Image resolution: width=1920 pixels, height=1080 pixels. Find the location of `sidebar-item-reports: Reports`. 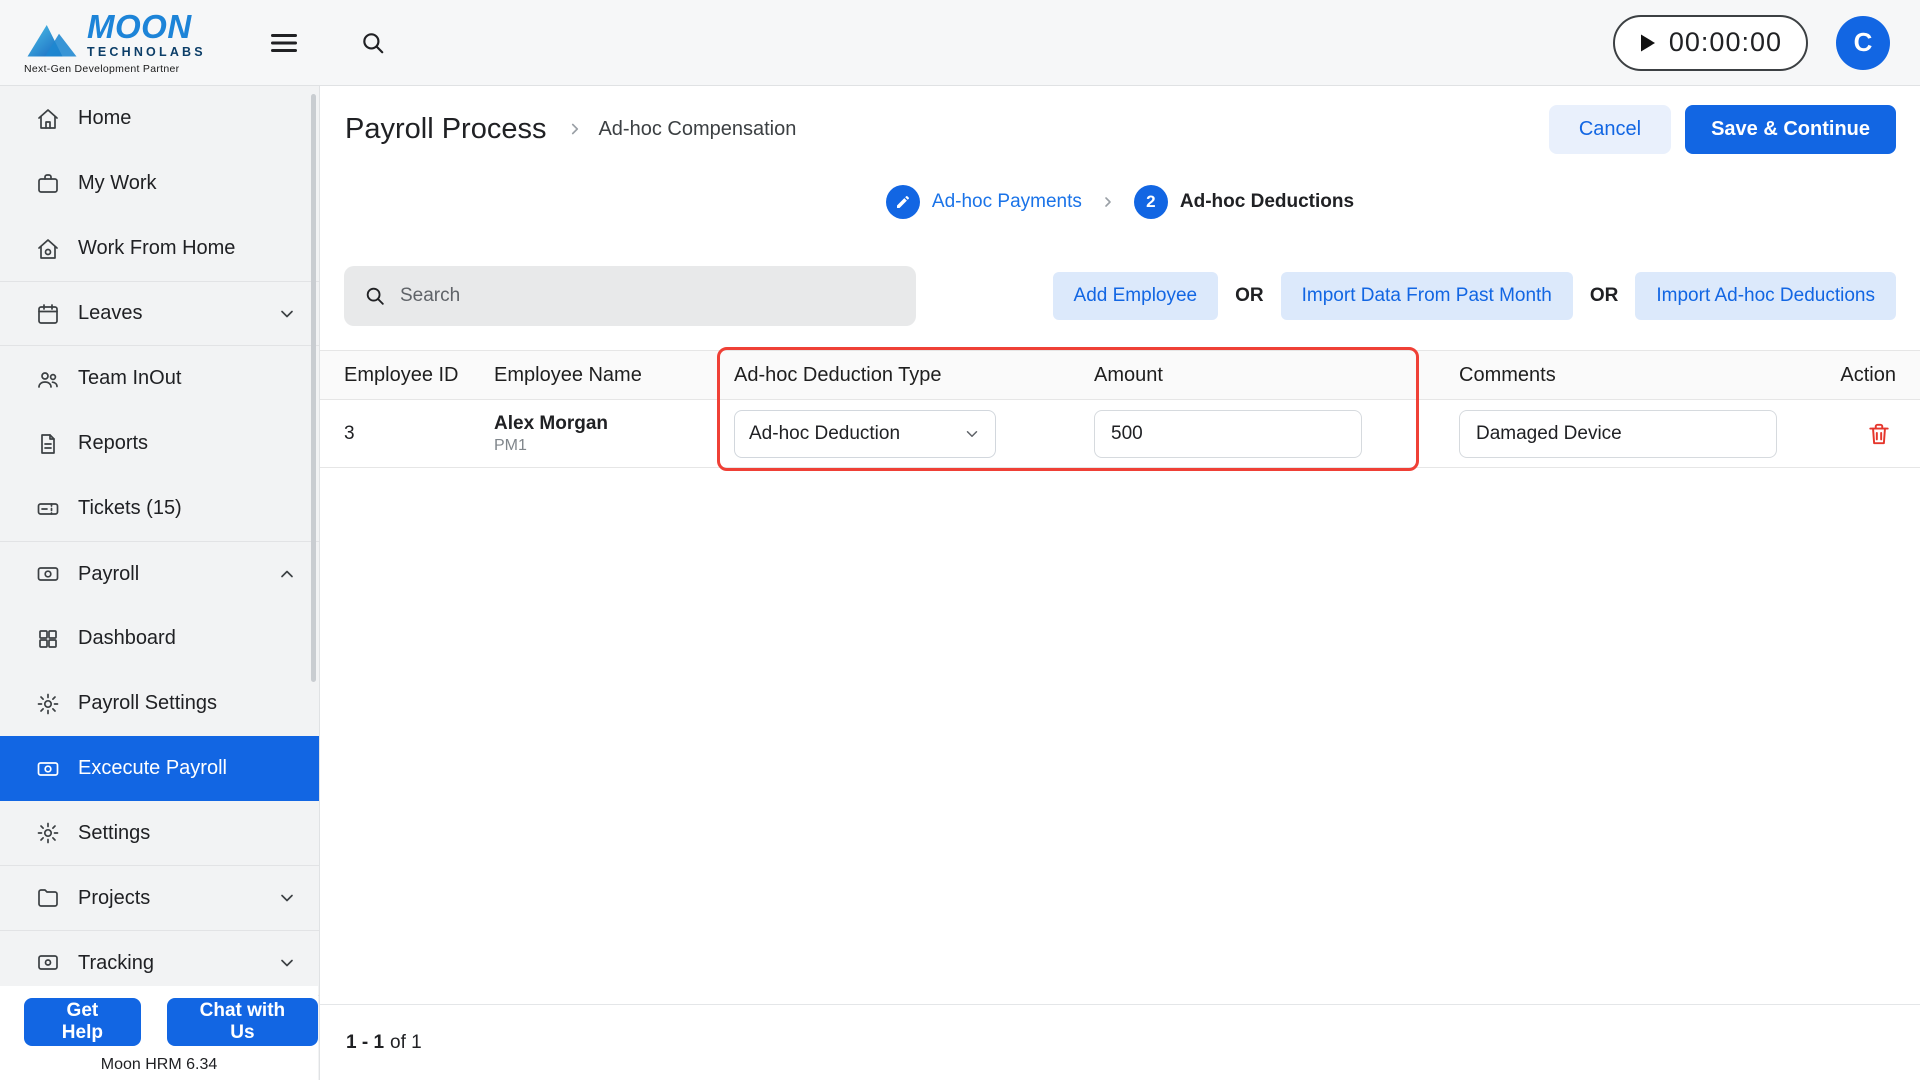

sidebar-item-reports: Reports is located at coordinates (159, 443).